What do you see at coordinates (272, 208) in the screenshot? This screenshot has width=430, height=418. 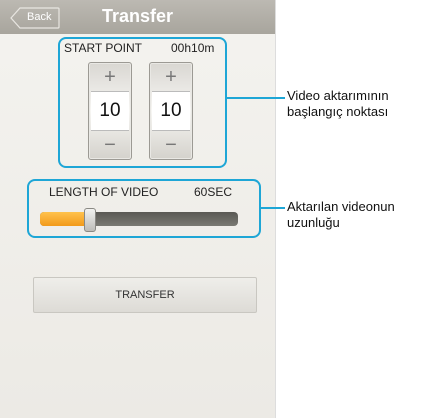 I see `length-leader-line` at bounding box center [272, 208].